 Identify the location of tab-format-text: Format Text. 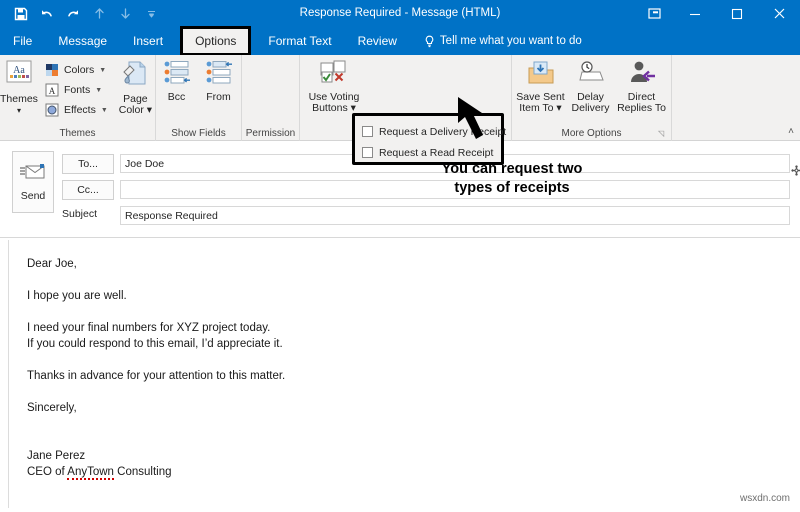
(299, 41).